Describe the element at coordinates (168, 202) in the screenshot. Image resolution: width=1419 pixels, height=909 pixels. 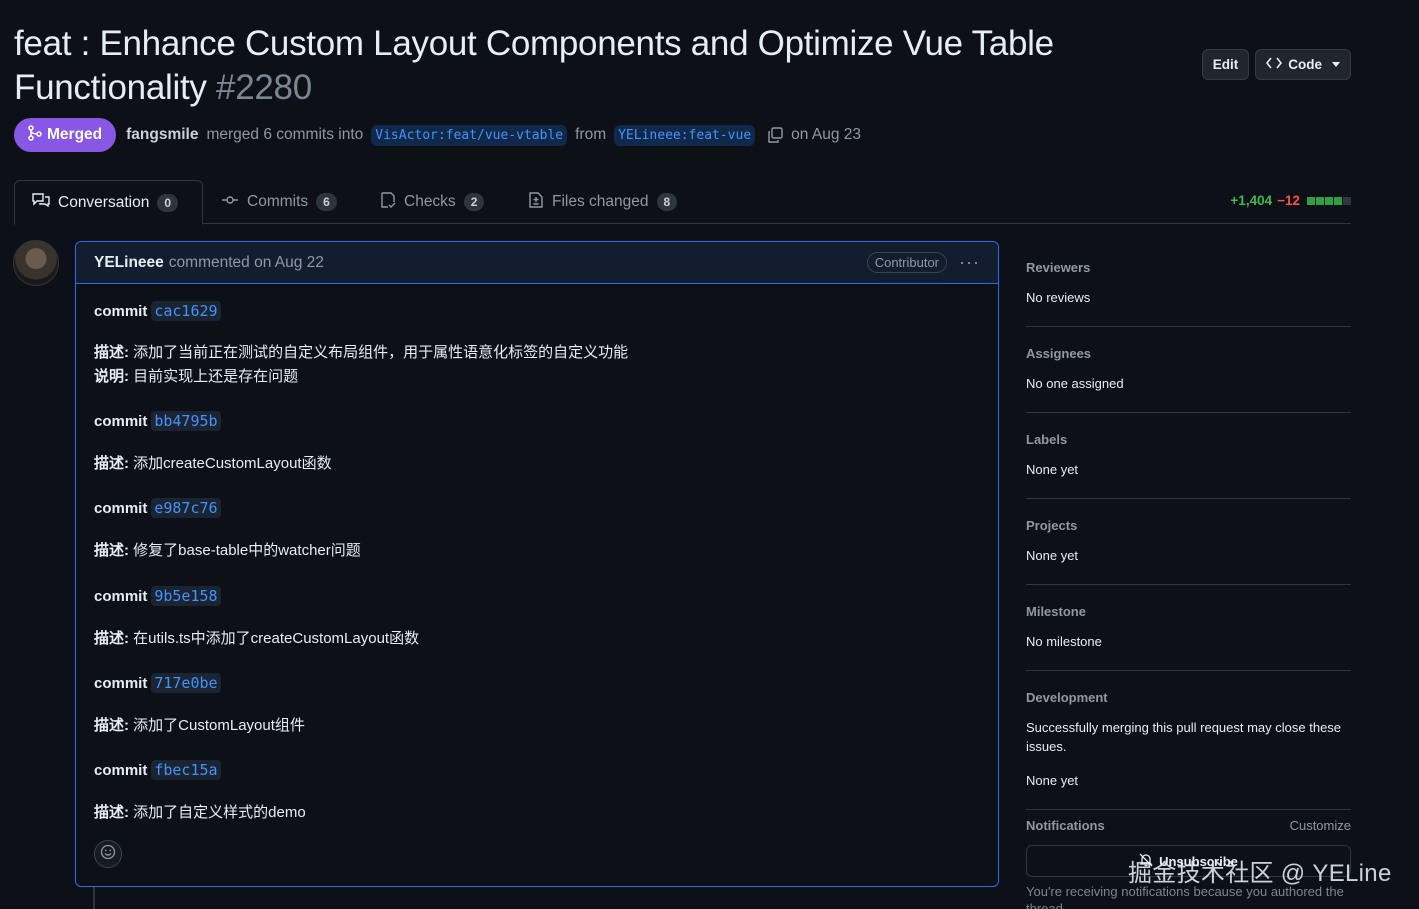
I see `tab-conversation-count: 0` at that location.